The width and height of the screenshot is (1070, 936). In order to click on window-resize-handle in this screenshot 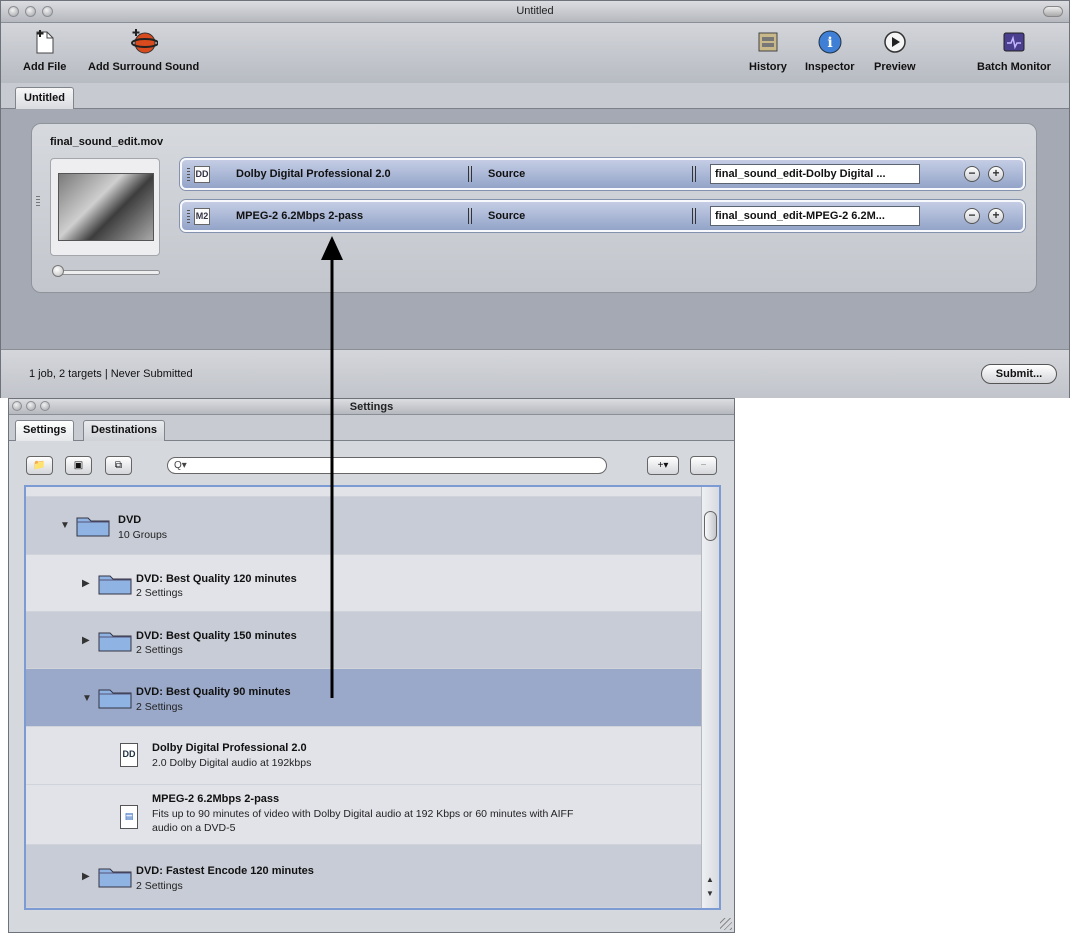, I will do `click(726, 924)`.